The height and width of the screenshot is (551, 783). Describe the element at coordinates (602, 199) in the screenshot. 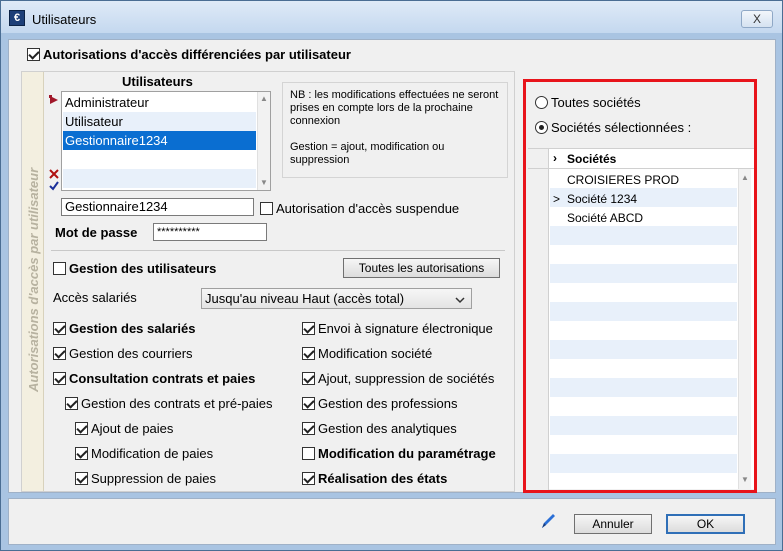

I see `company-item: Société 1234` at that location.